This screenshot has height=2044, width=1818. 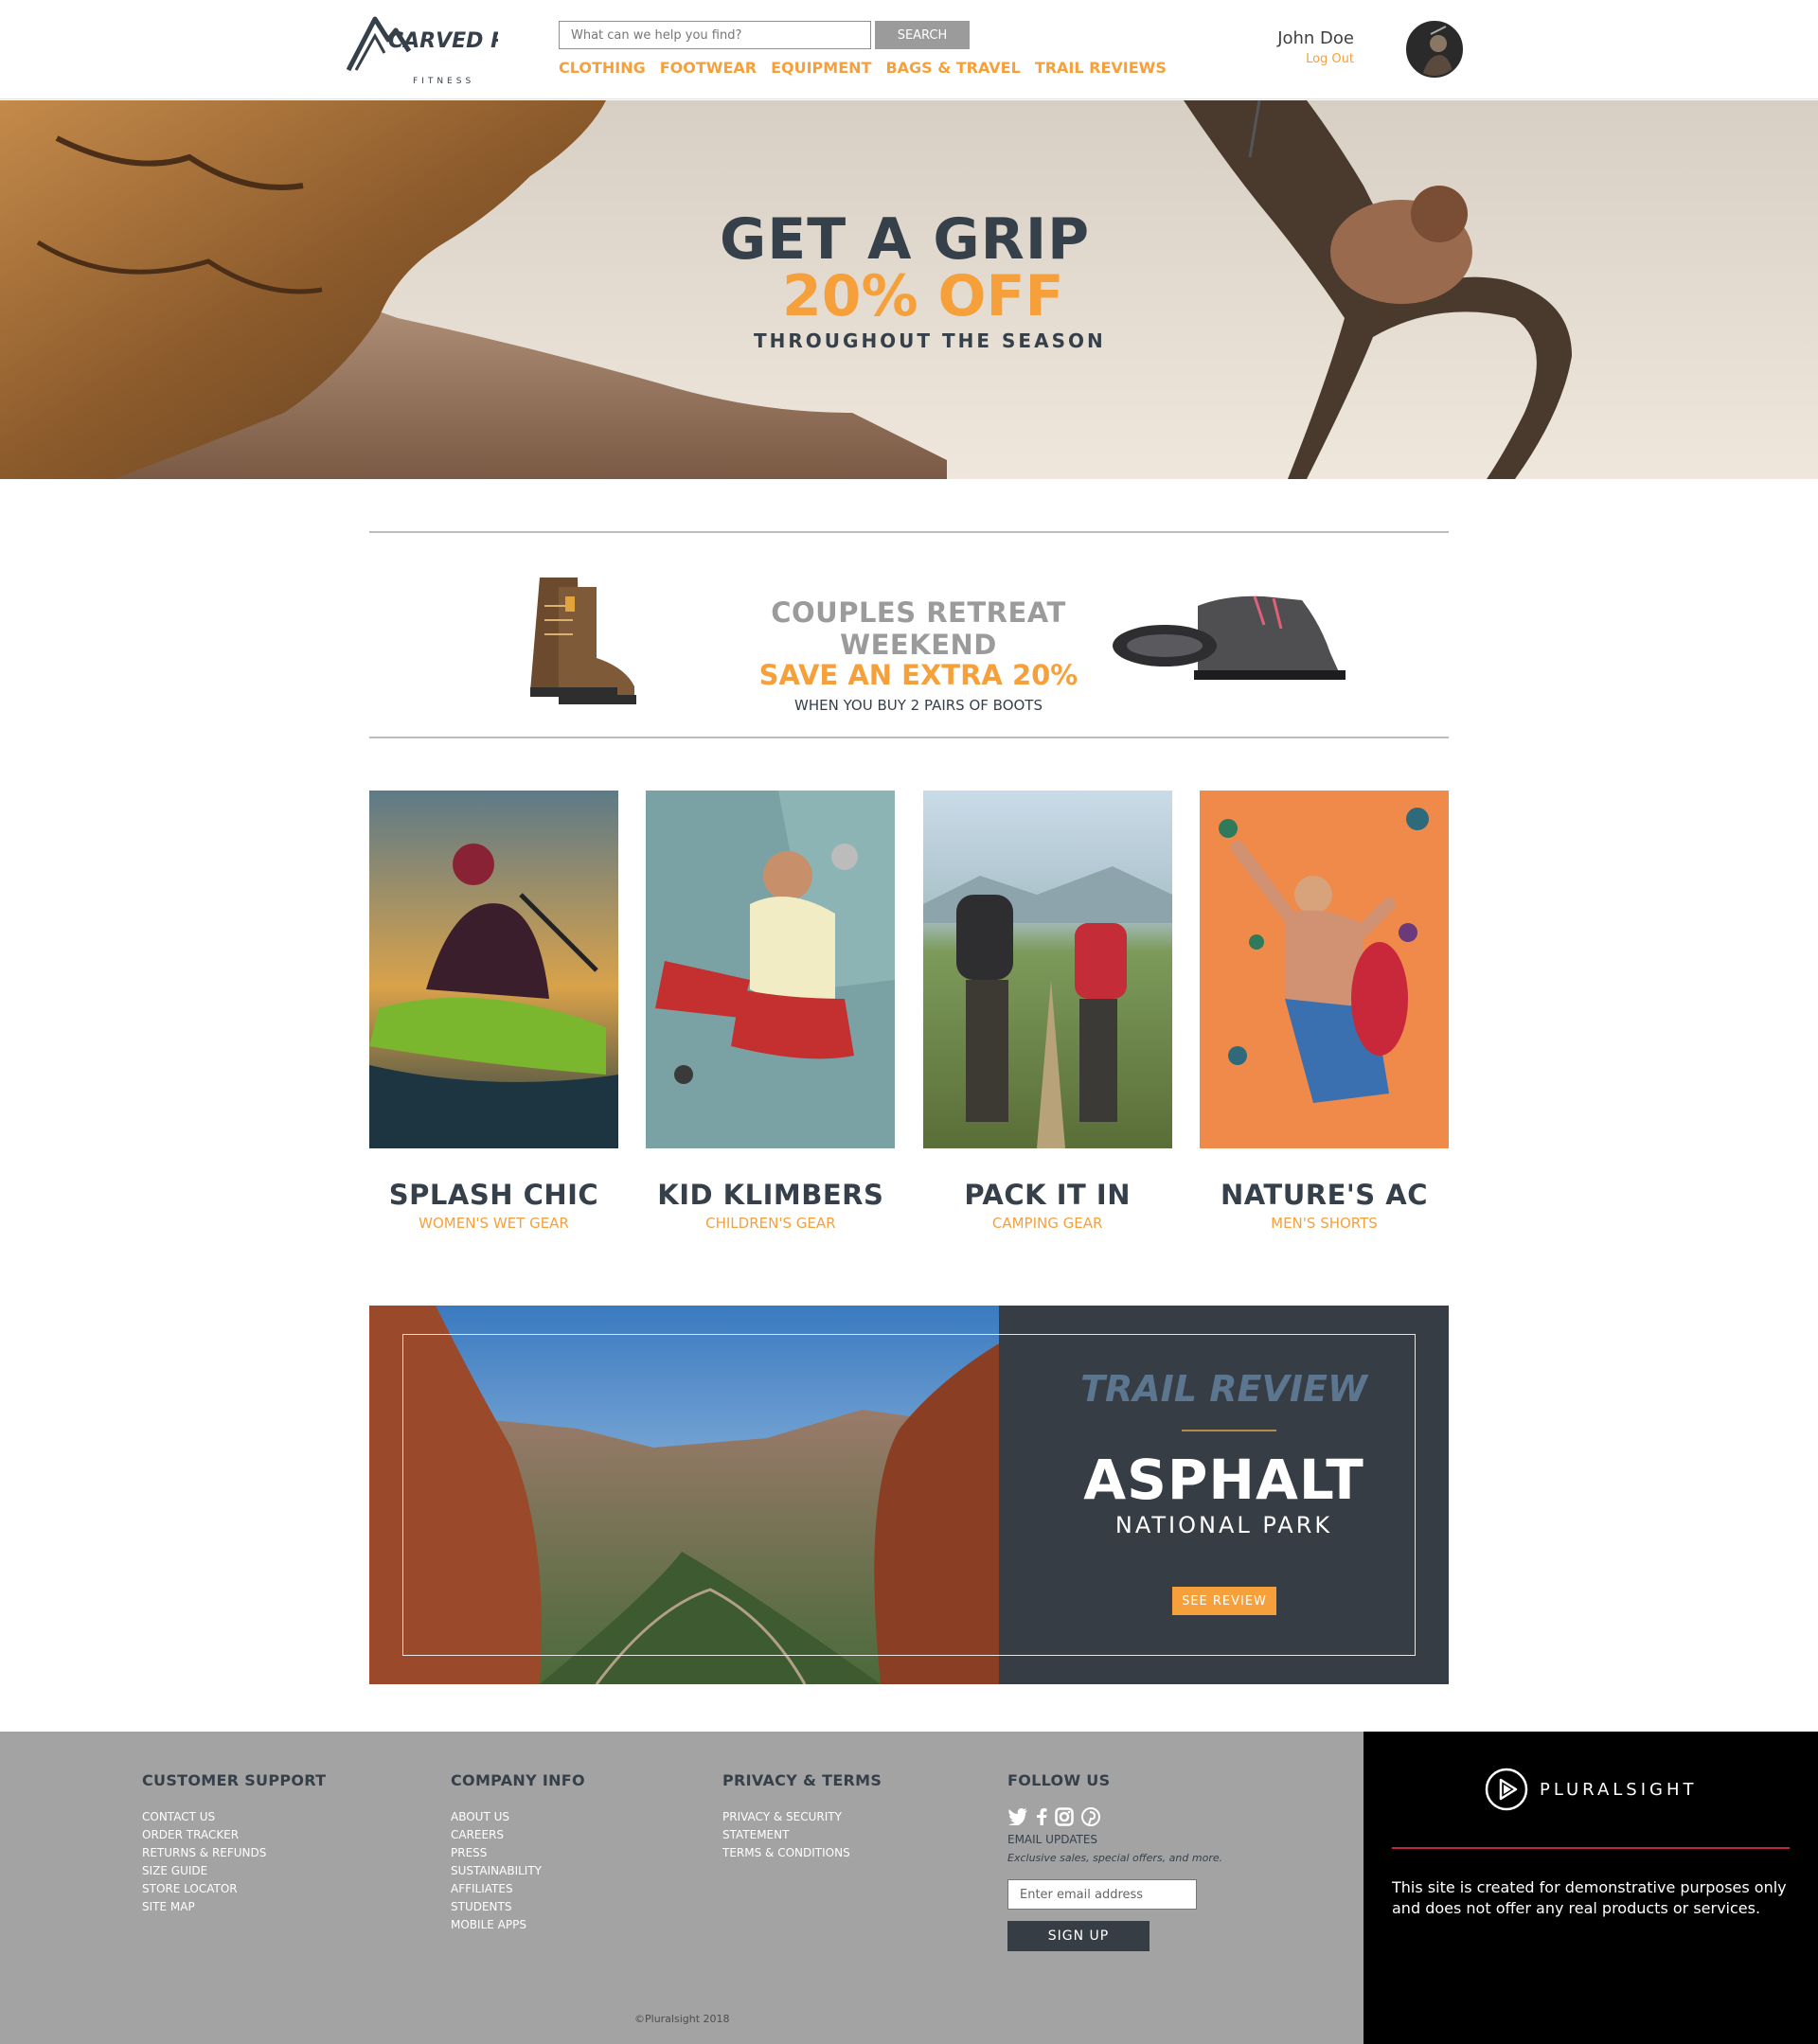 What do you see at coordinates (1052, 1839) in the screenshot?
I see `email-updates-label: EMAIL UPDATES` at bounding box center [1052, 1839].